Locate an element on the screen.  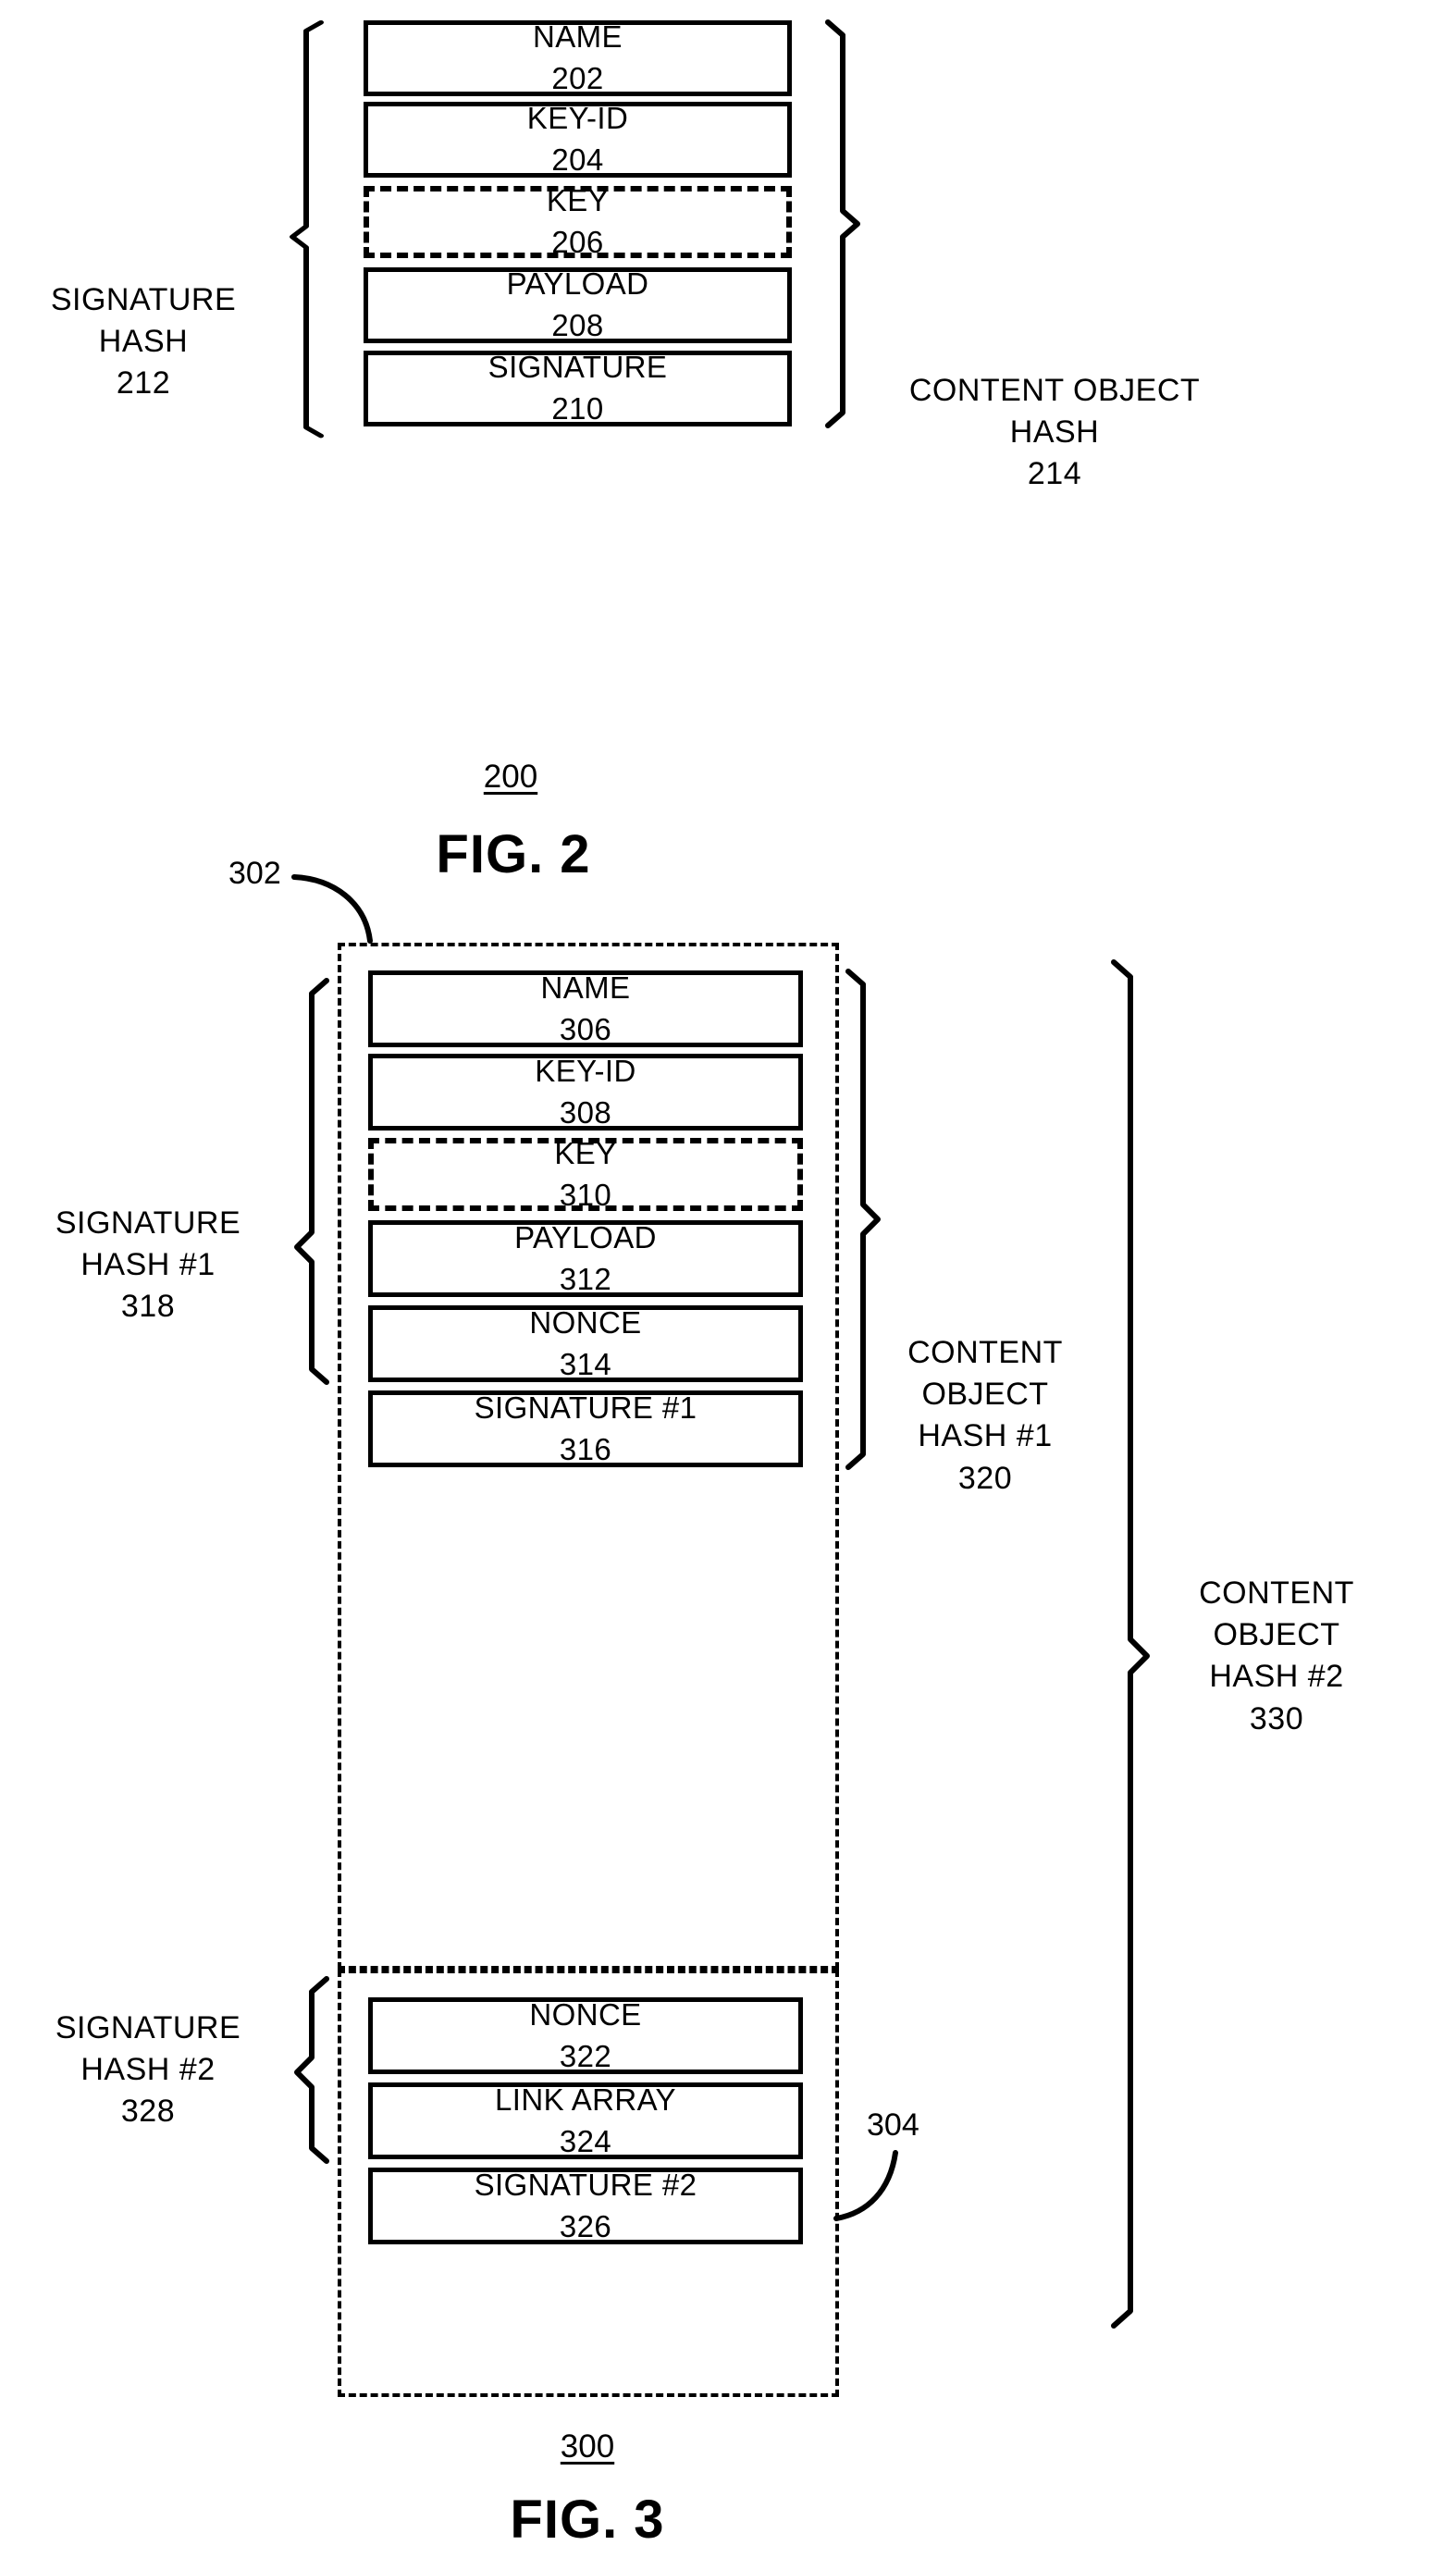
field-number: 314 is located at coordinates (585, 1363).